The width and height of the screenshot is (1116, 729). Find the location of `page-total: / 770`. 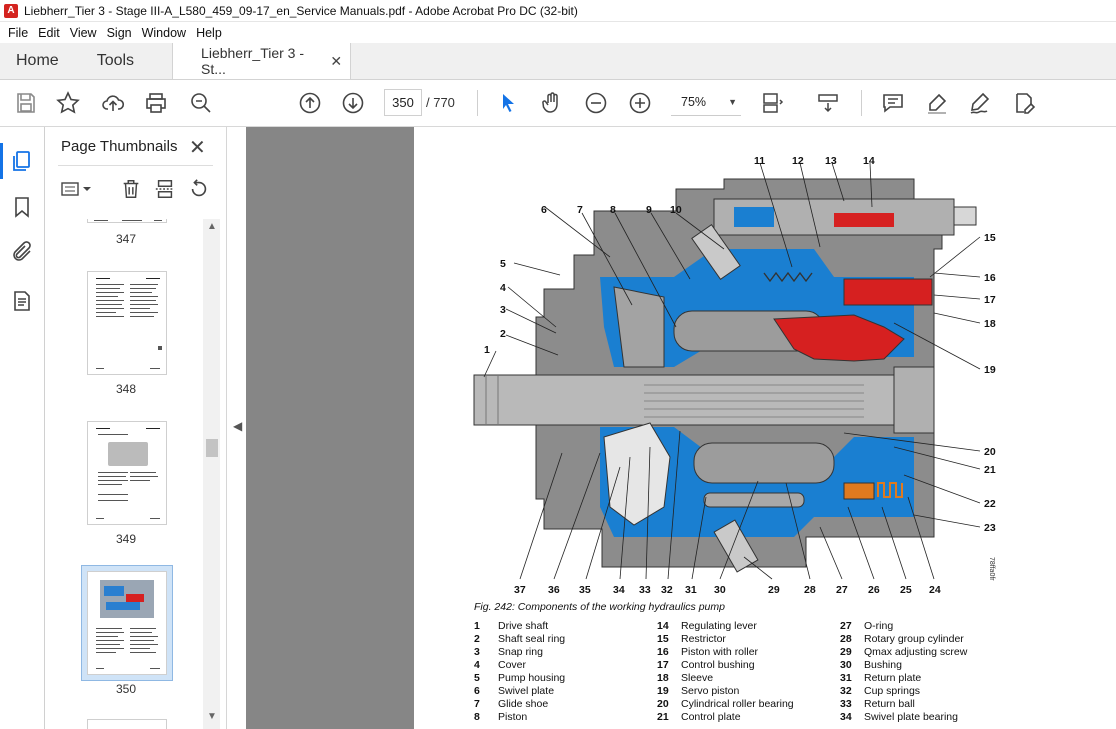

page-total: / 770 is located at coordinates (440, 102).